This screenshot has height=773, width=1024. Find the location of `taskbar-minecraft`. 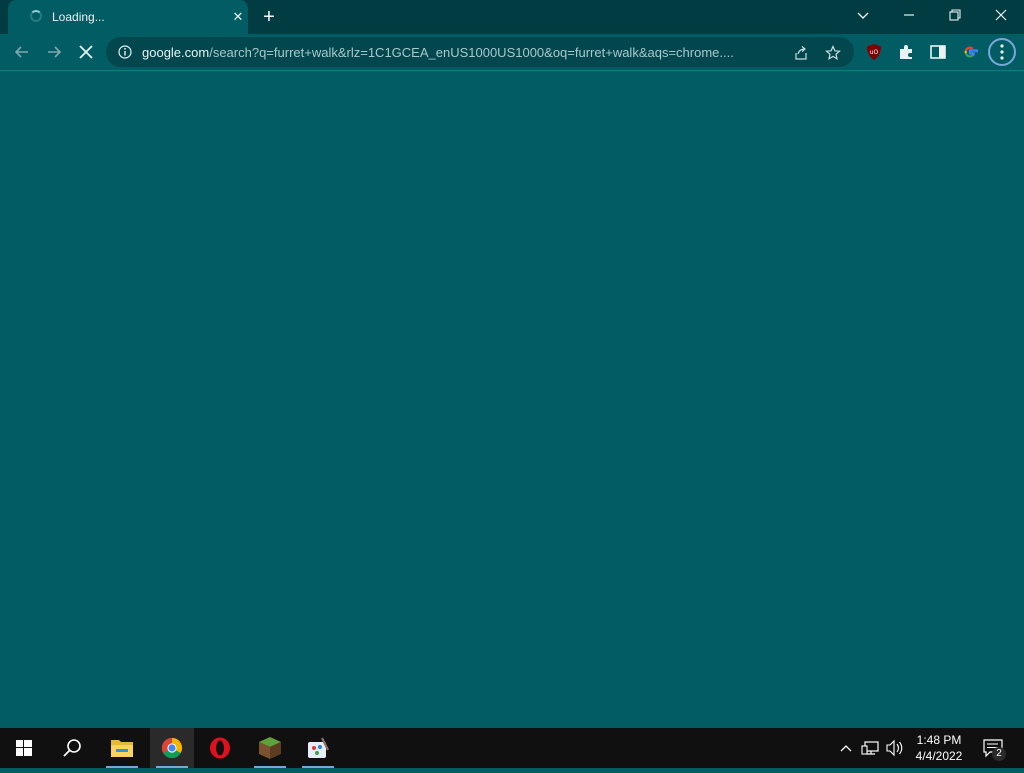

taskbar-minecraft is located at coordinates (270, 748).